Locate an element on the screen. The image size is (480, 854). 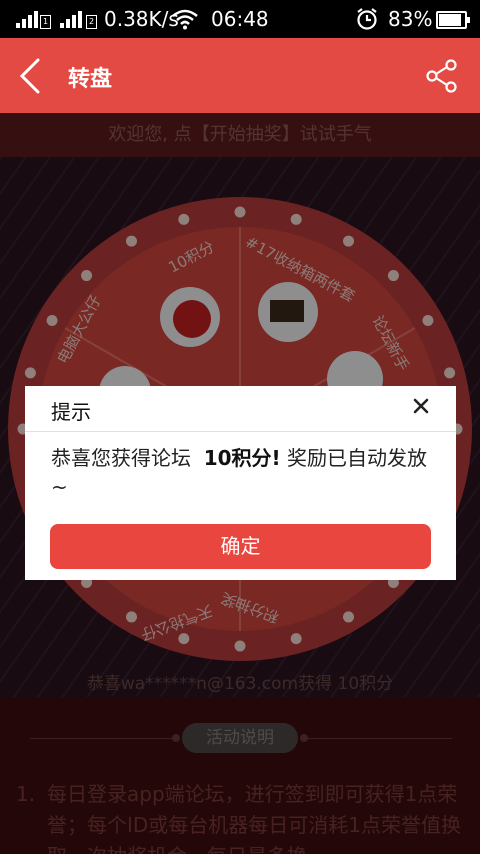
divider is located at coordinates (240, 431).